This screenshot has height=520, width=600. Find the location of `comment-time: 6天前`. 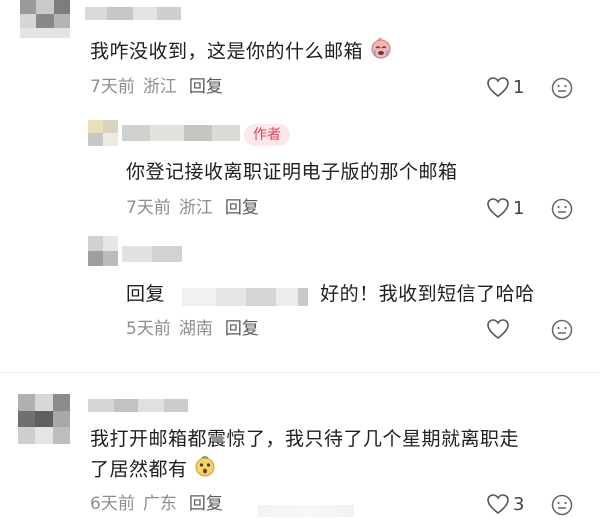

comment-time: 6天前 is located at coordinates (112, 504).